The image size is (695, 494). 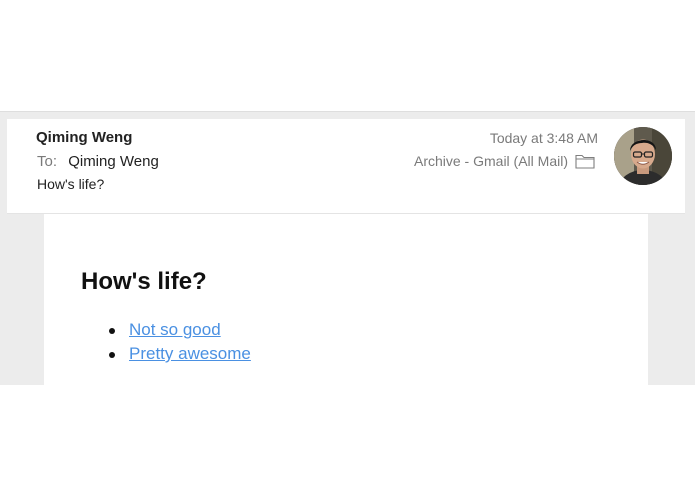 What do you see at coordinates (113, 161) in the screenshot?
I see `recipient-name: Qiming Weng` at bounding box center [113, 161].